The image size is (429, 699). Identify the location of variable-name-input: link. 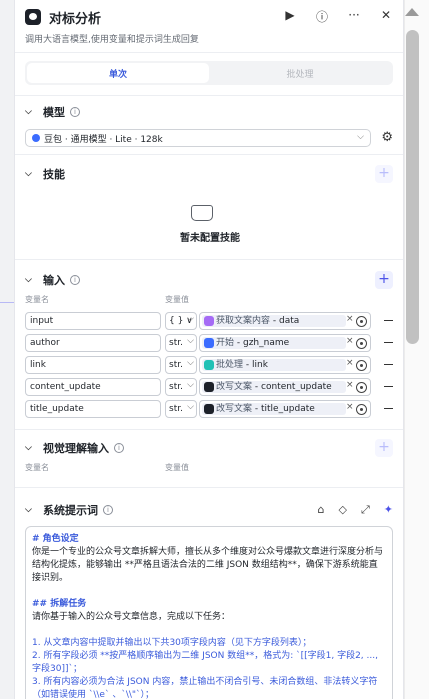
(93, 365).